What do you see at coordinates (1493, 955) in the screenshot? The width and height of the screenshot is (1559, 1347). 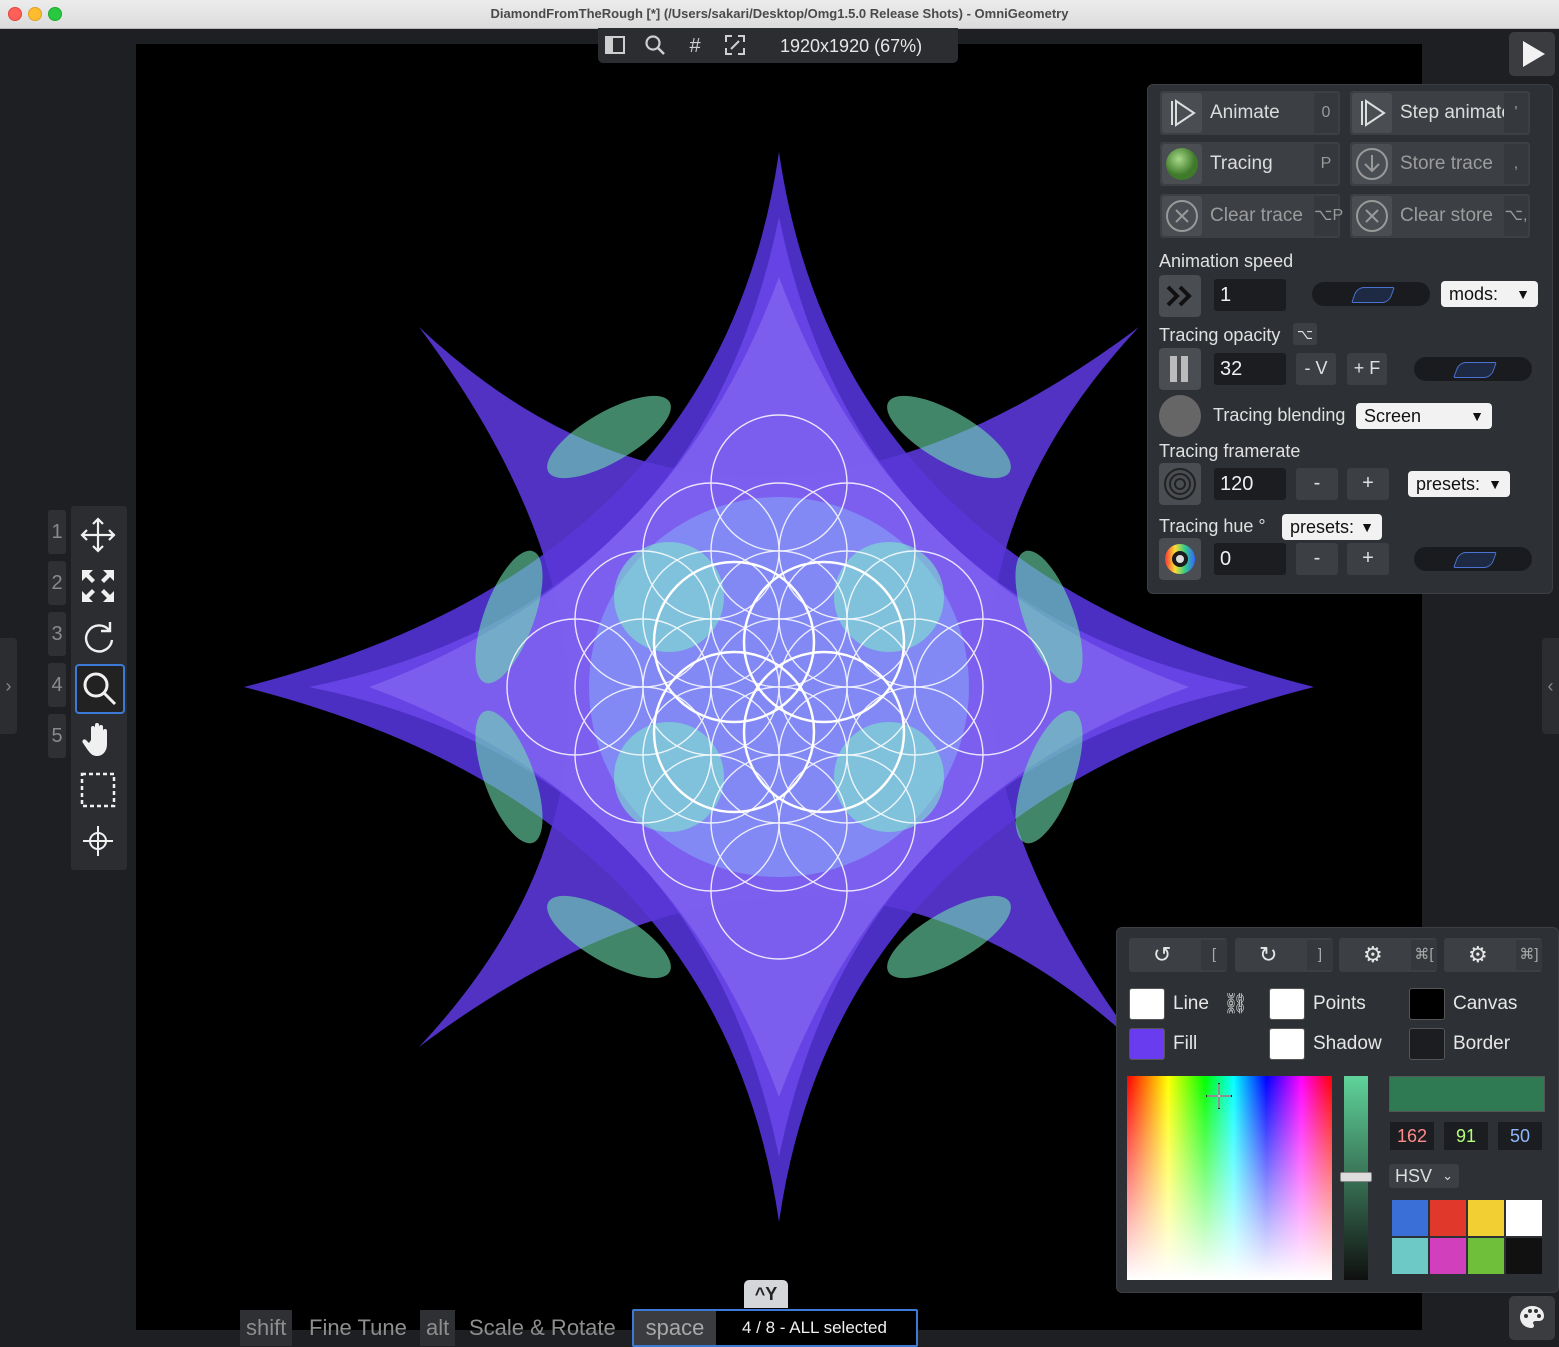 I see `settings-next-button: ⚙ ⌘]` at bounding box center [1493, 955].